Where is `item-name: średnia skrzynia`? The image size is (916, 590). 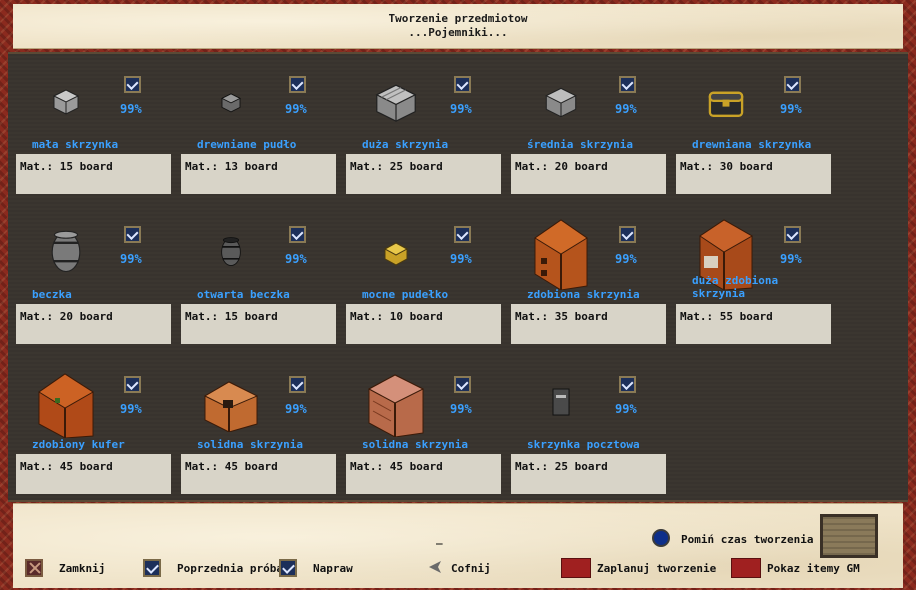 item-name: średnia skrzynia is located at coordinates (594, 144).